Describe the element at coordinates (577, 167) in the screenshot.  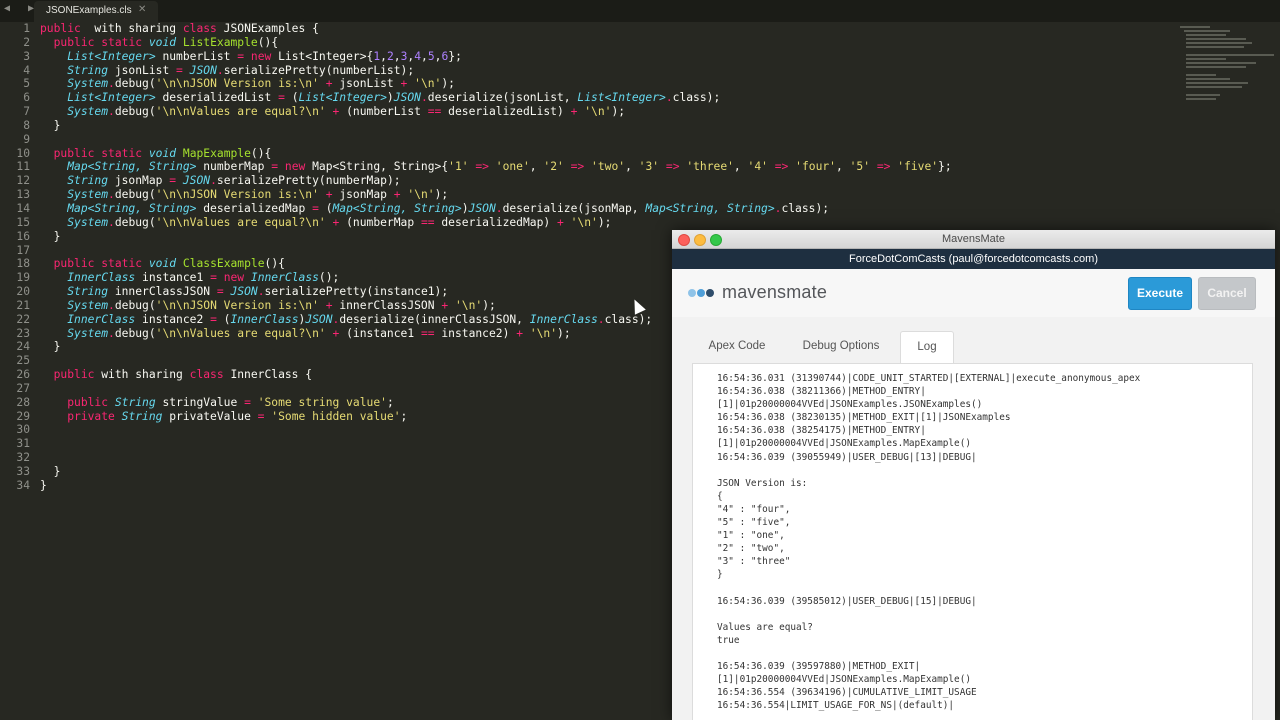
I see `code-token: =>` at that location.